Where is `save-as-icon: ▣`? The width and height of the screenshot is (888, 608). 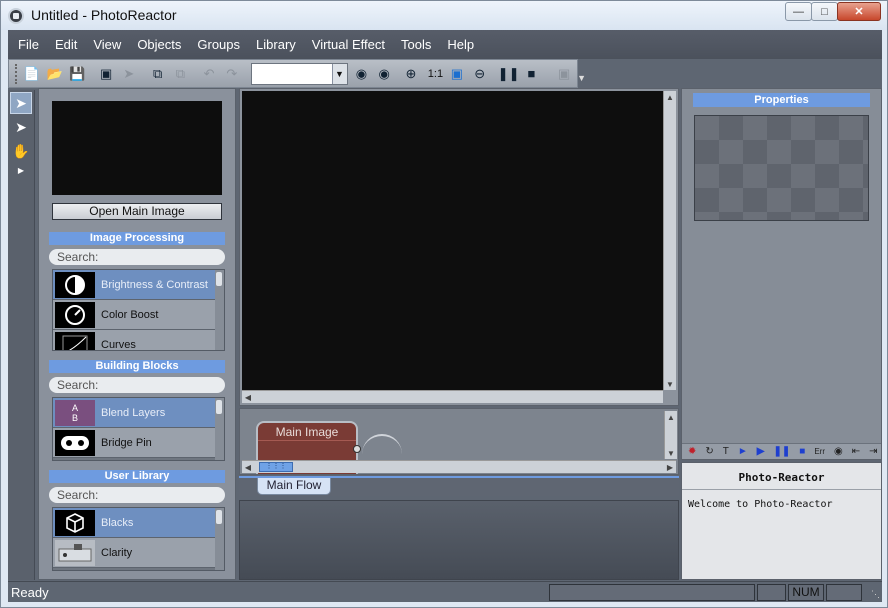
save-as-icon: ▣ is located at coordinates (106, 74).